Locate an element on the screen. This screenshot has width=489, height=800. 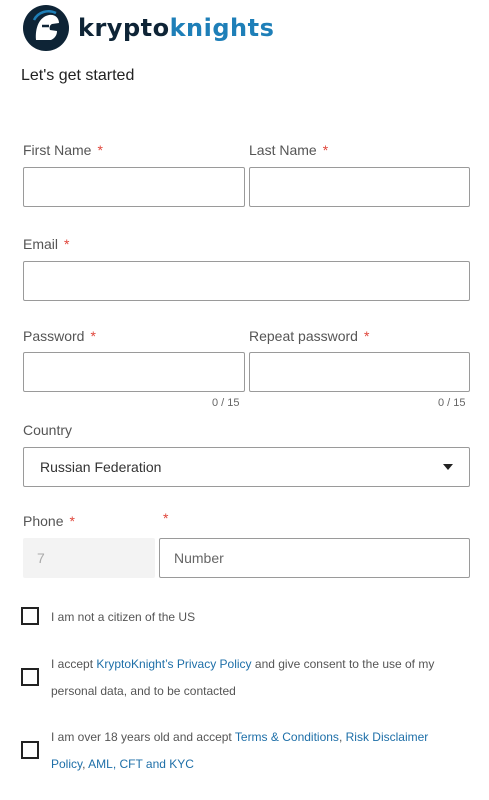
not-us-citizen-checkbox is located at coordinates (30, 616).